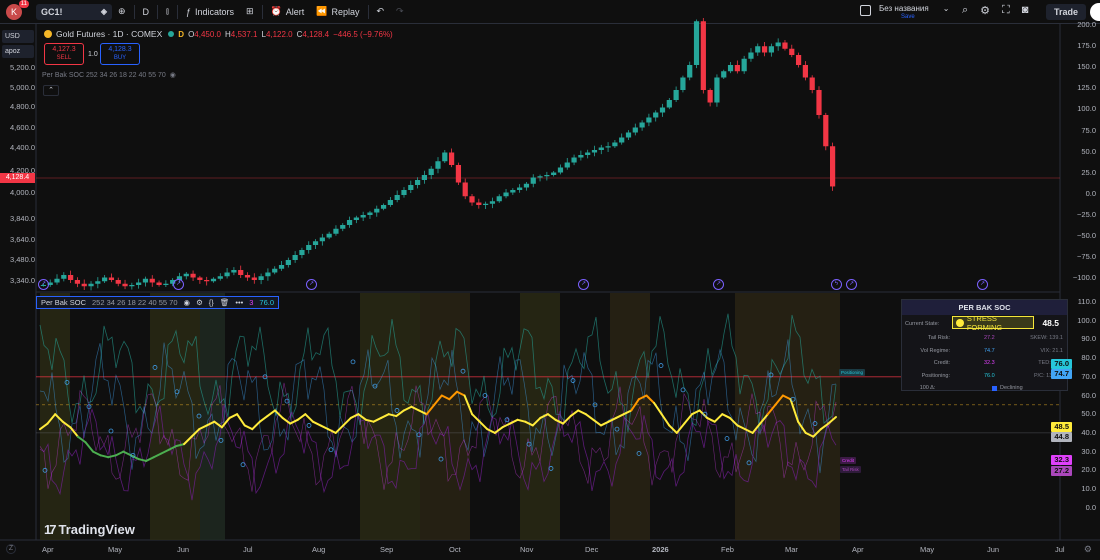  What do you see at coordinates (1061, 437) in the screenshot?
I see `indicator-value-tag: 44.8` at bounding box center [1061, 437].